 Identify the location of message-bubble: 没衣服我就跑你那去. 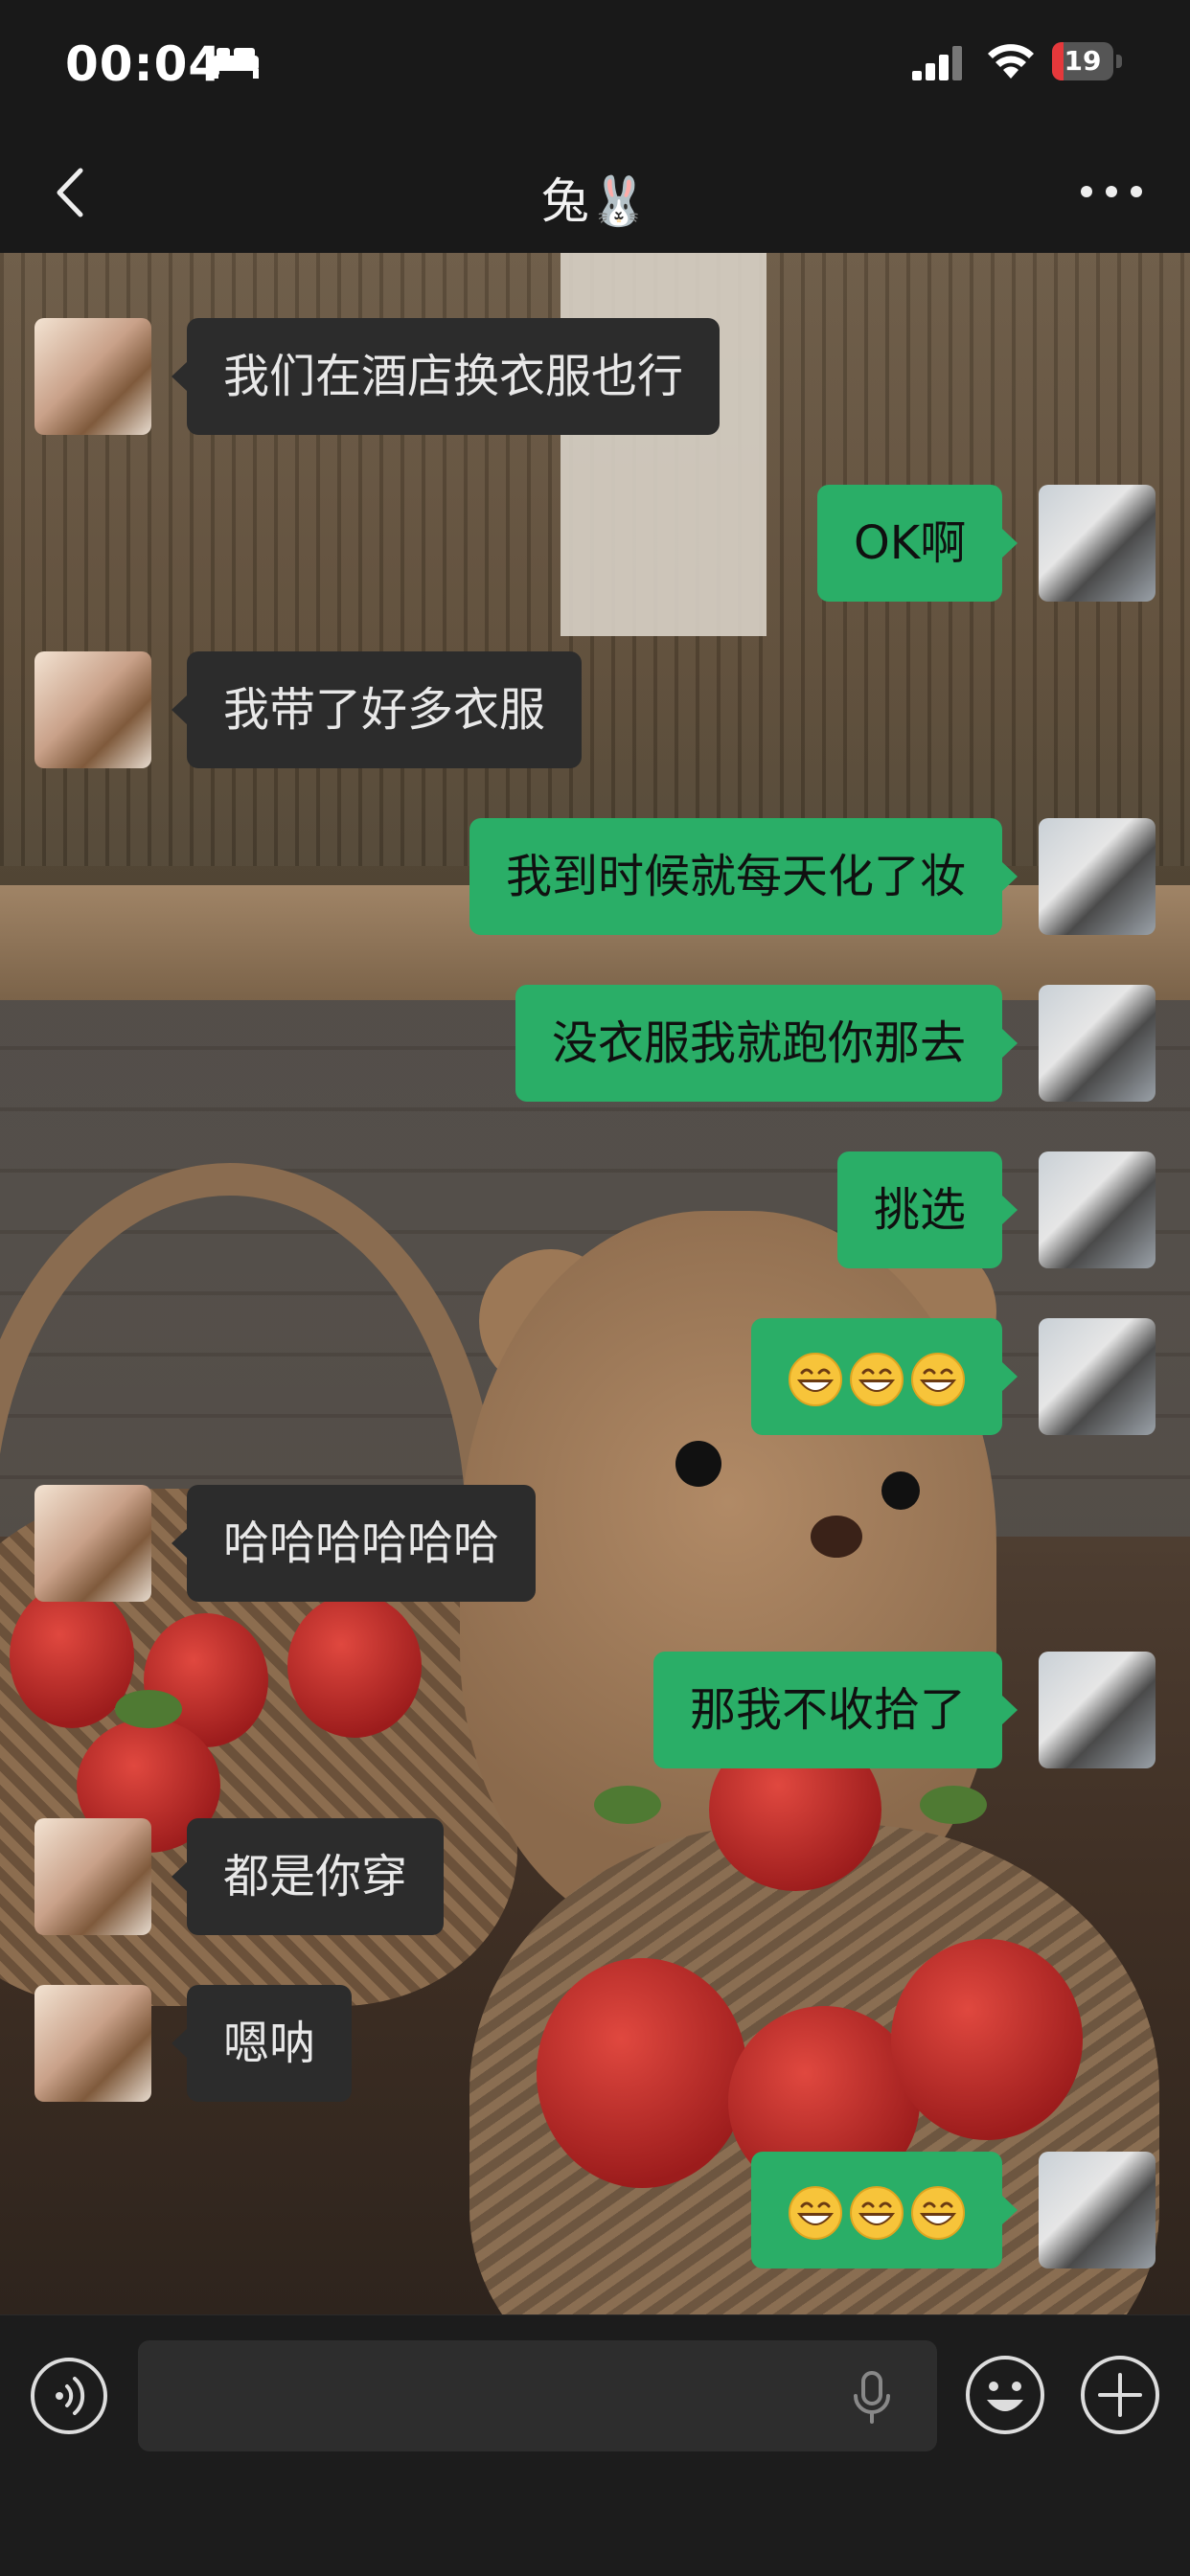
(766, 1043).